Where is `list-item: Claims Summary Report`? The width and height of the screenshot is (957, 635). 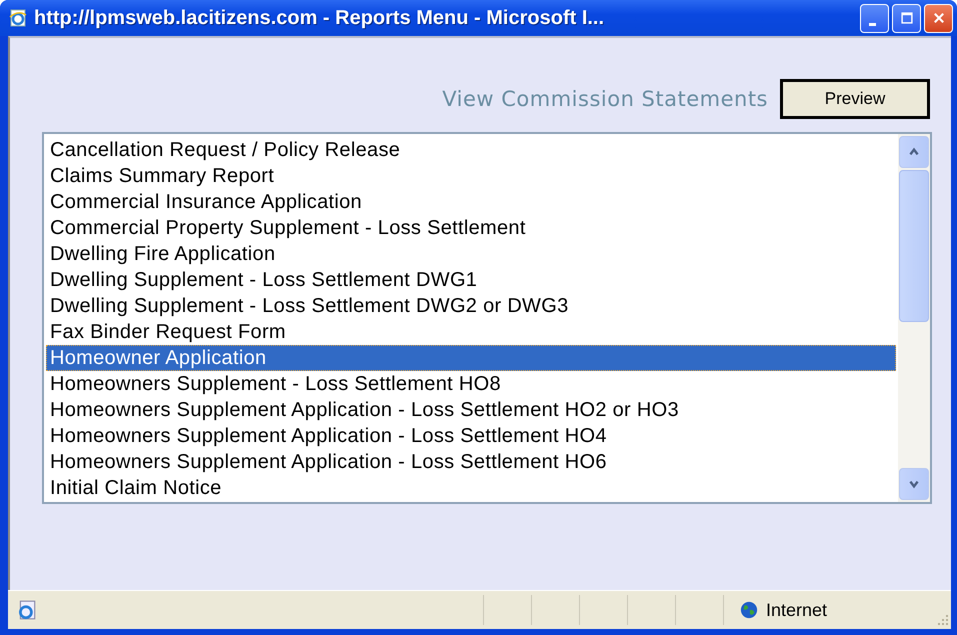
list-item: Claims Summary Report is located at coordinates (471, 176).